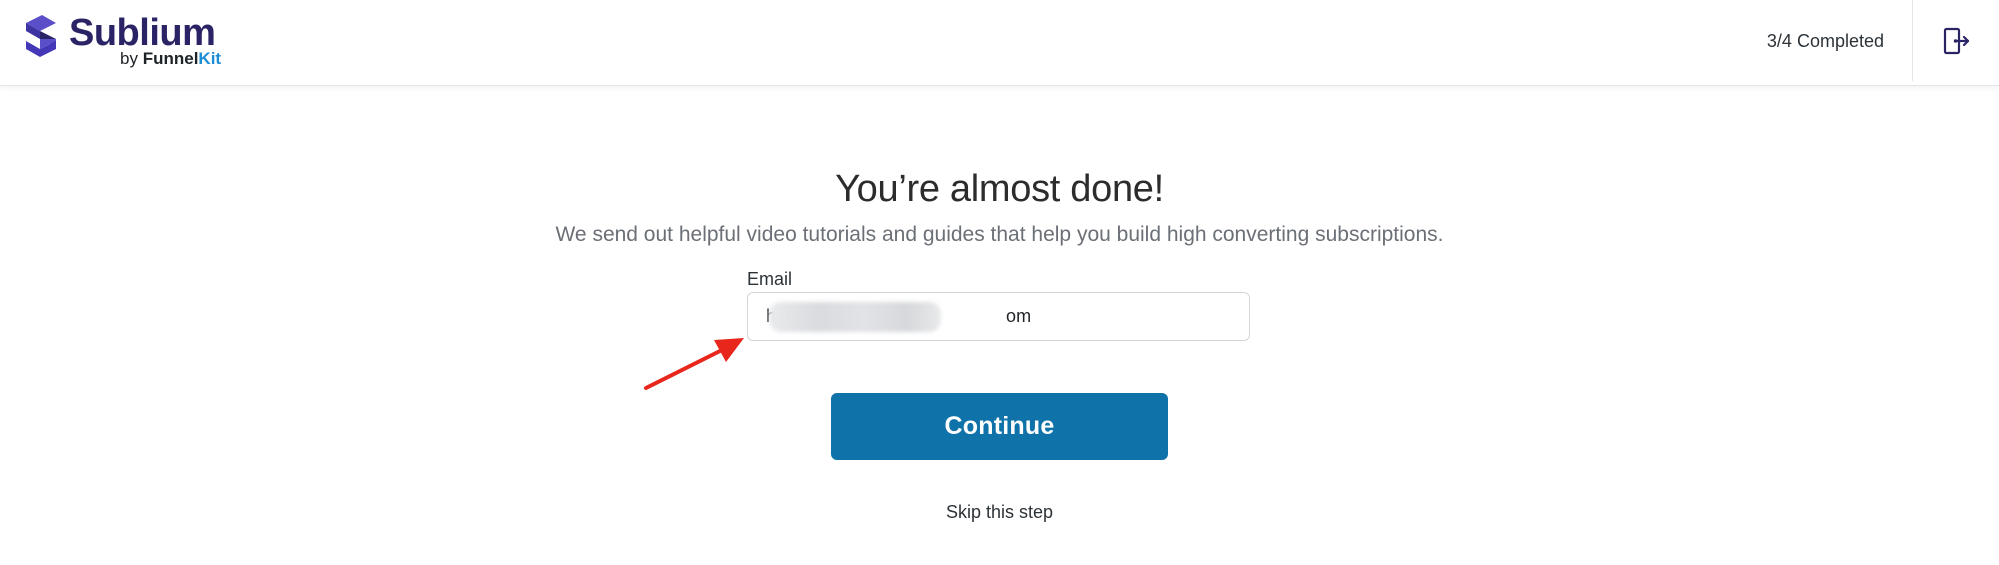  Describe the element at coordinates (770, 279) in the screenshot. I see `email-label: Email` at that location.